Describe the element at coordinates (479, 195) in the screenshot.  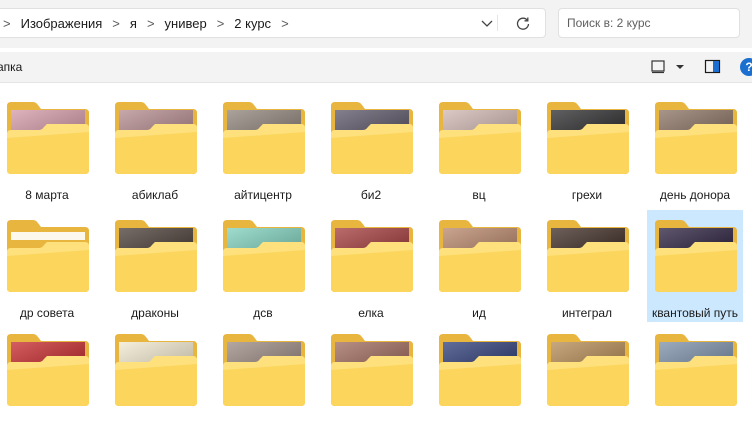
I see `folder-name: вц` at that location.